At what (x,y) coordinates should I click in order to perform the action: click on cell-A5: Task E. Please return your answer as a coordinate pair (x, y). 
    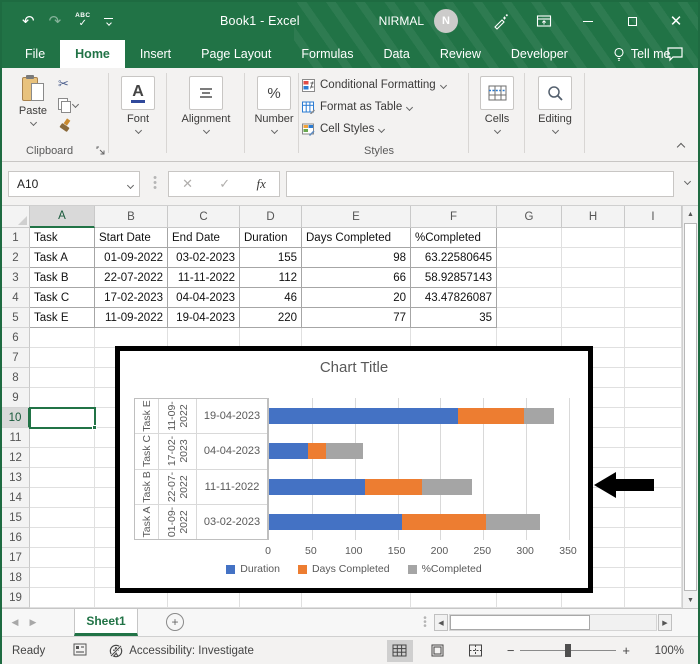
    Looking at the image, I should click on (62, 318).